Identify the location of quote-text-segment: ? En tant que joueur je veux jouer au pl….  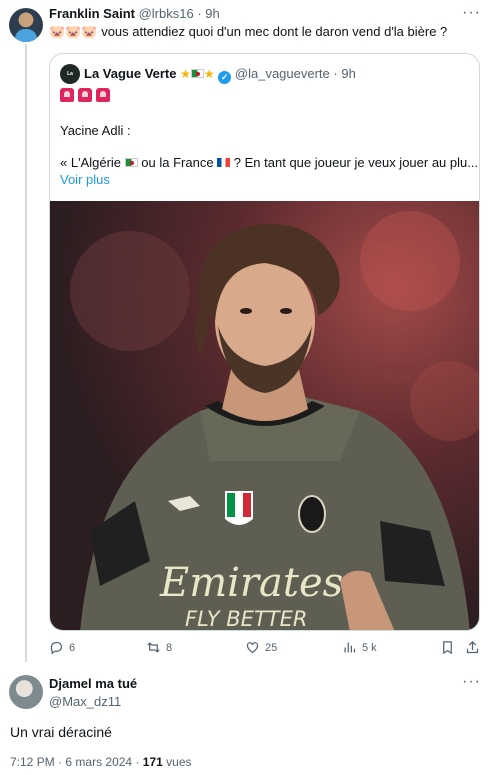
(356, 162).